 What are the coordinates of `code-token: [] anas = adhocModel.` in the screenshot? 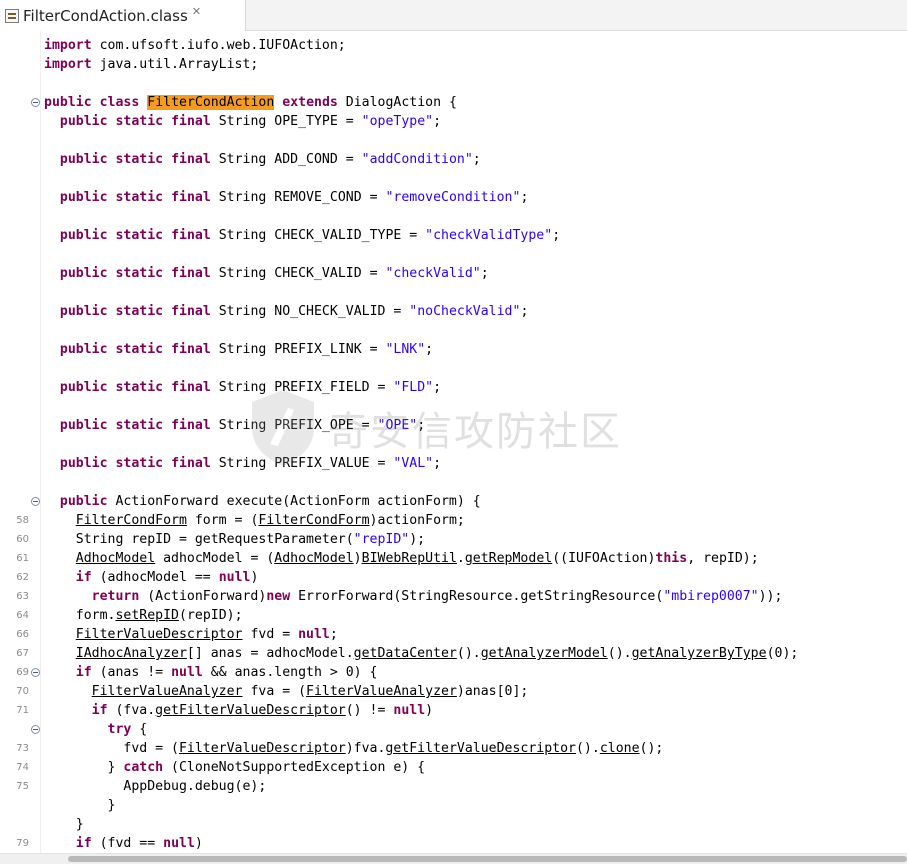 It's located at (270, 653).